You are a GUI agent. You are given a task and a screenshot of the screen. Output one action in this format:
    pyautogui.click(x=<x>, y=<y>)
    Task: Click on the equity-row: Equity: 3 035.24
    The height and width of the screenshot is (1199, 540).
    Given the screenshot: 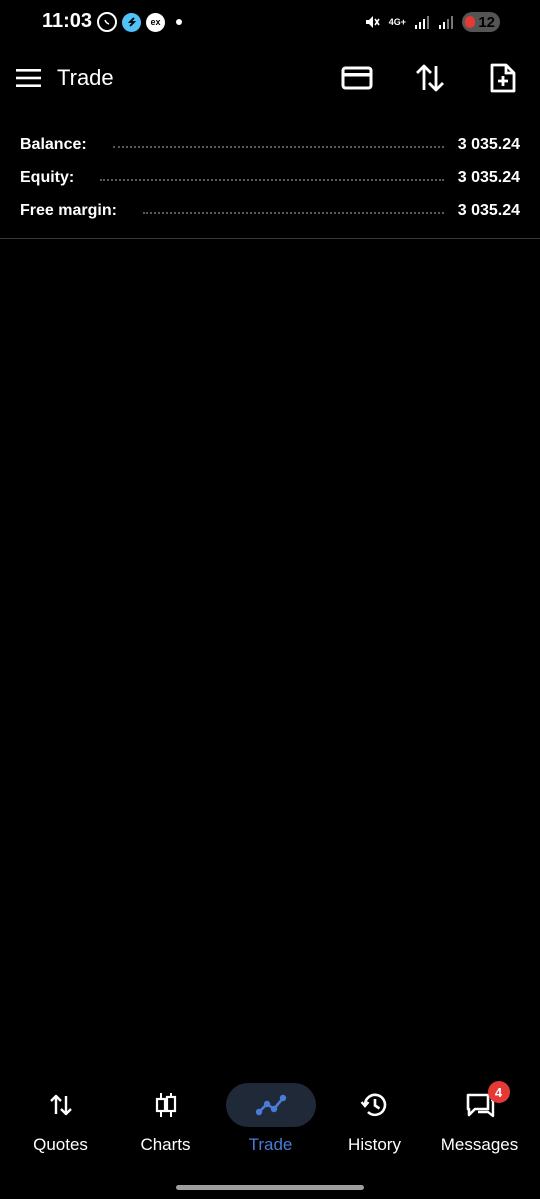 What is the action you would take?
    pyautogui.click(x=270, y=177)
    